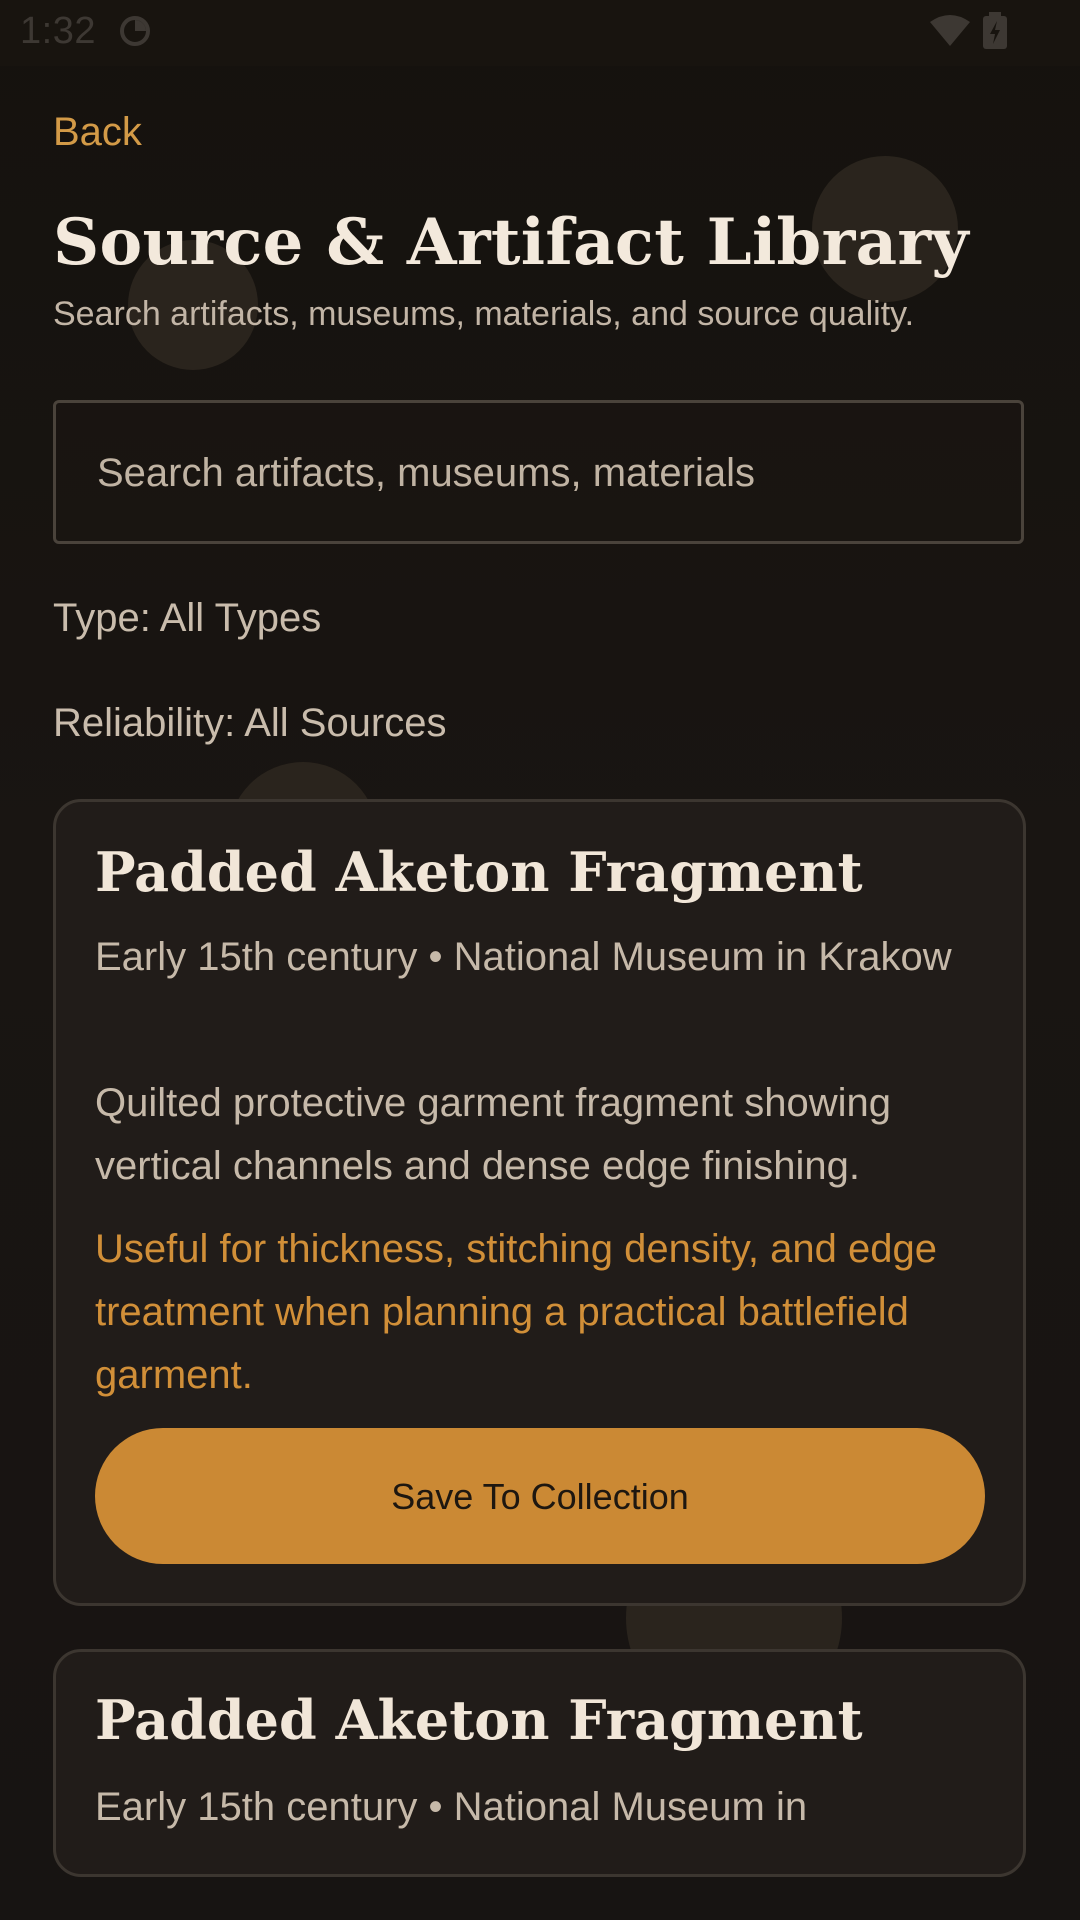  What do you see at coordinates (451, 1807) in the screenshot?
I see `artifact-meta: Early 15th century • National Museum in` at bounding box center [451, 1807].